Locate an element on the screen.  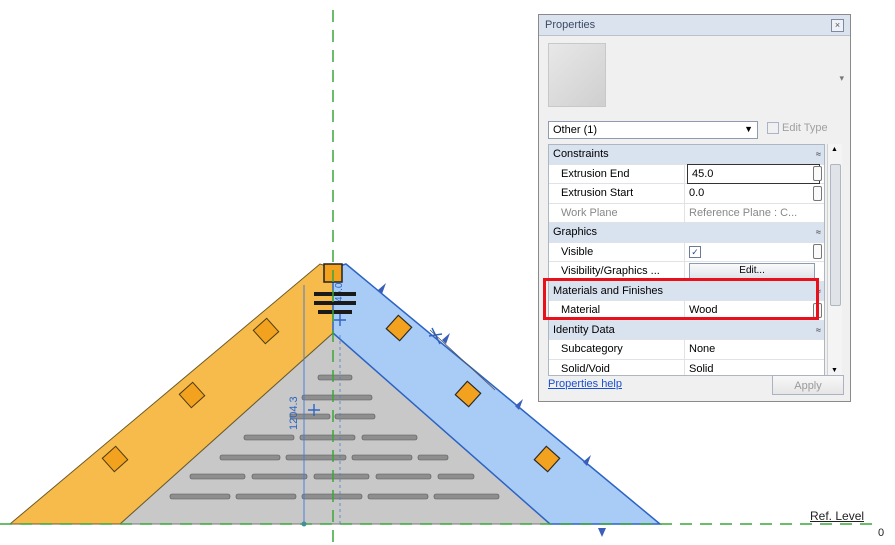
properties-titlebar: Properties × is located at coordinates (694, 25).